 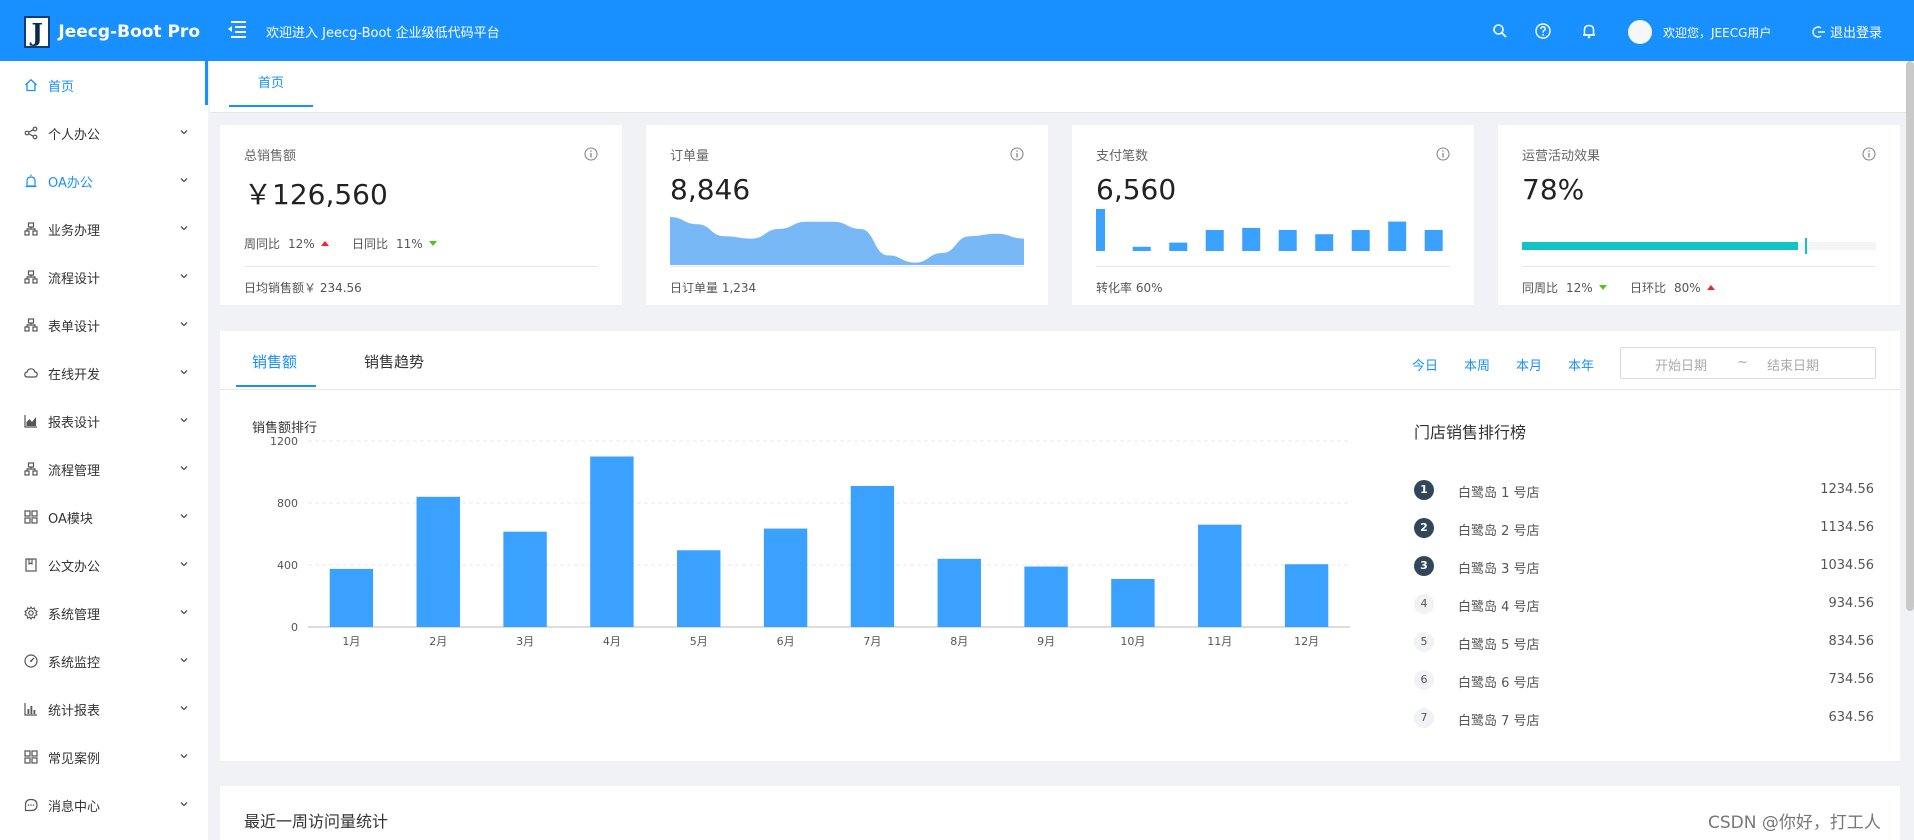 What do you see at coordinates (270, 156) in the screenshot?
I see `stat-title: 总销售额` at bounding box center [270, 156].